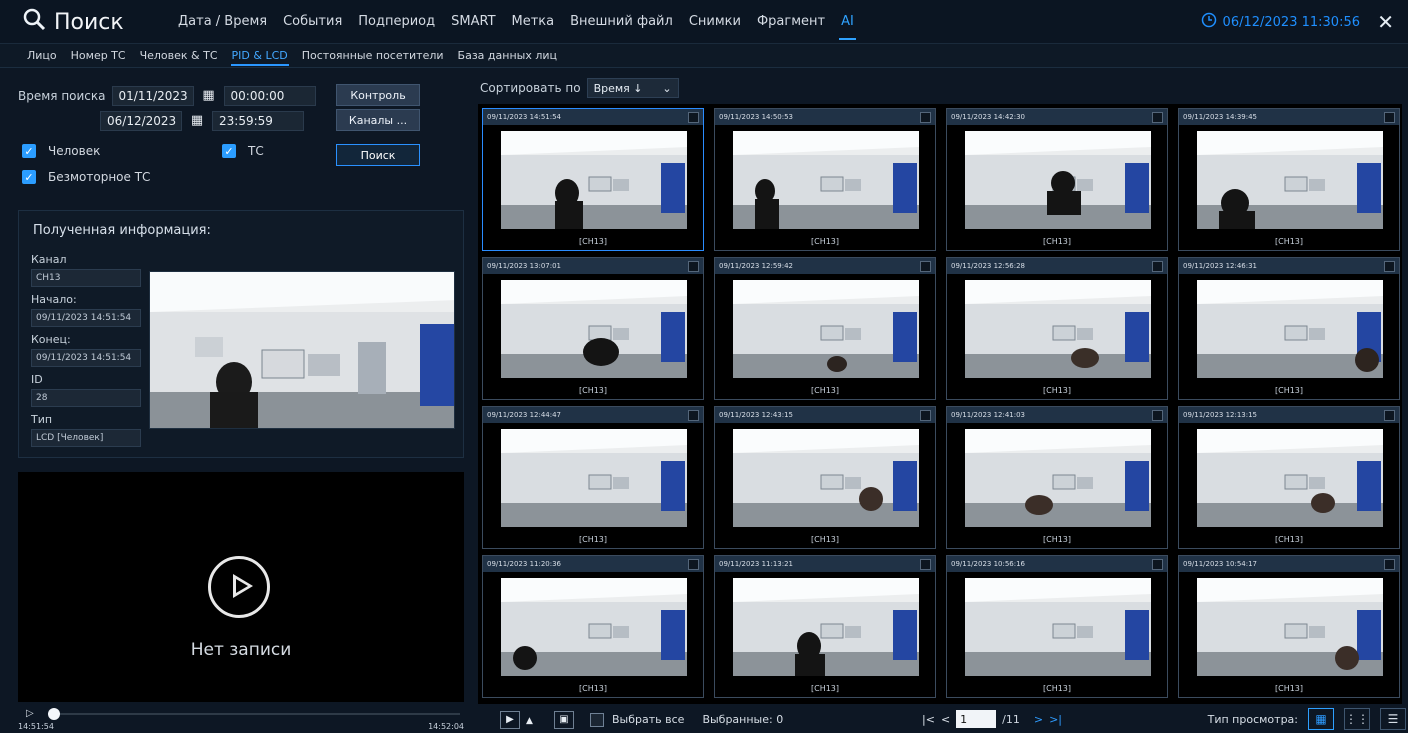 This screenshot has height=733, width=1408. Describe the element at coordinates (593, 477) in the screenshot. I see `thumbnail: 09/11/2023 12:44:47 [CH13]` at that location.